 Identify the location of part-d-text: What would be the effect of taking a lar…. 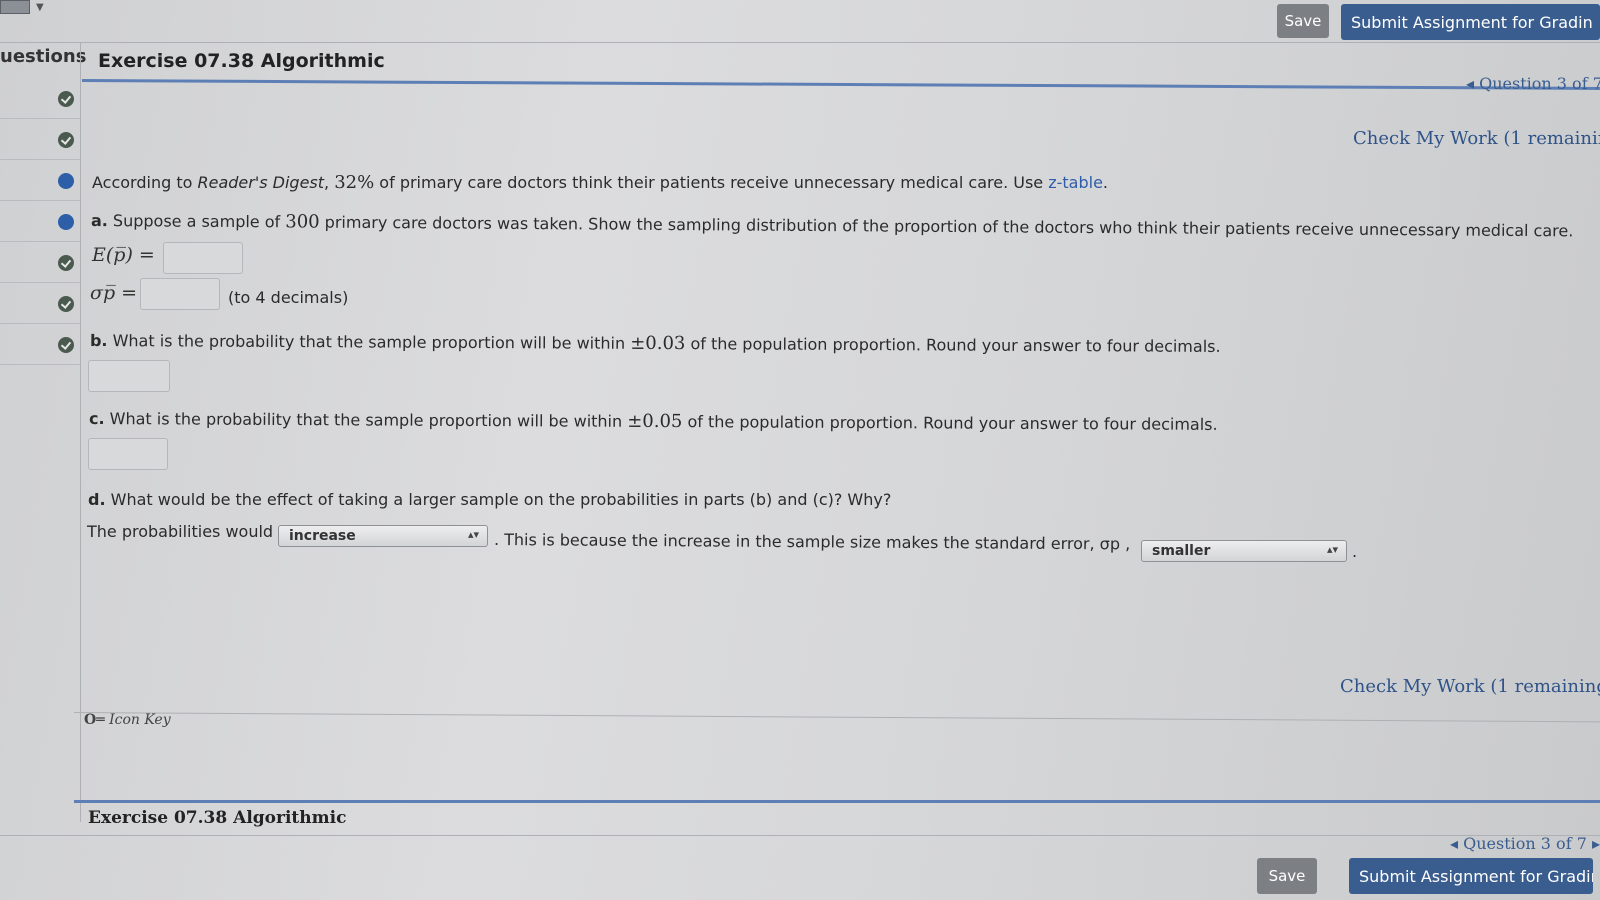
(498, 499).